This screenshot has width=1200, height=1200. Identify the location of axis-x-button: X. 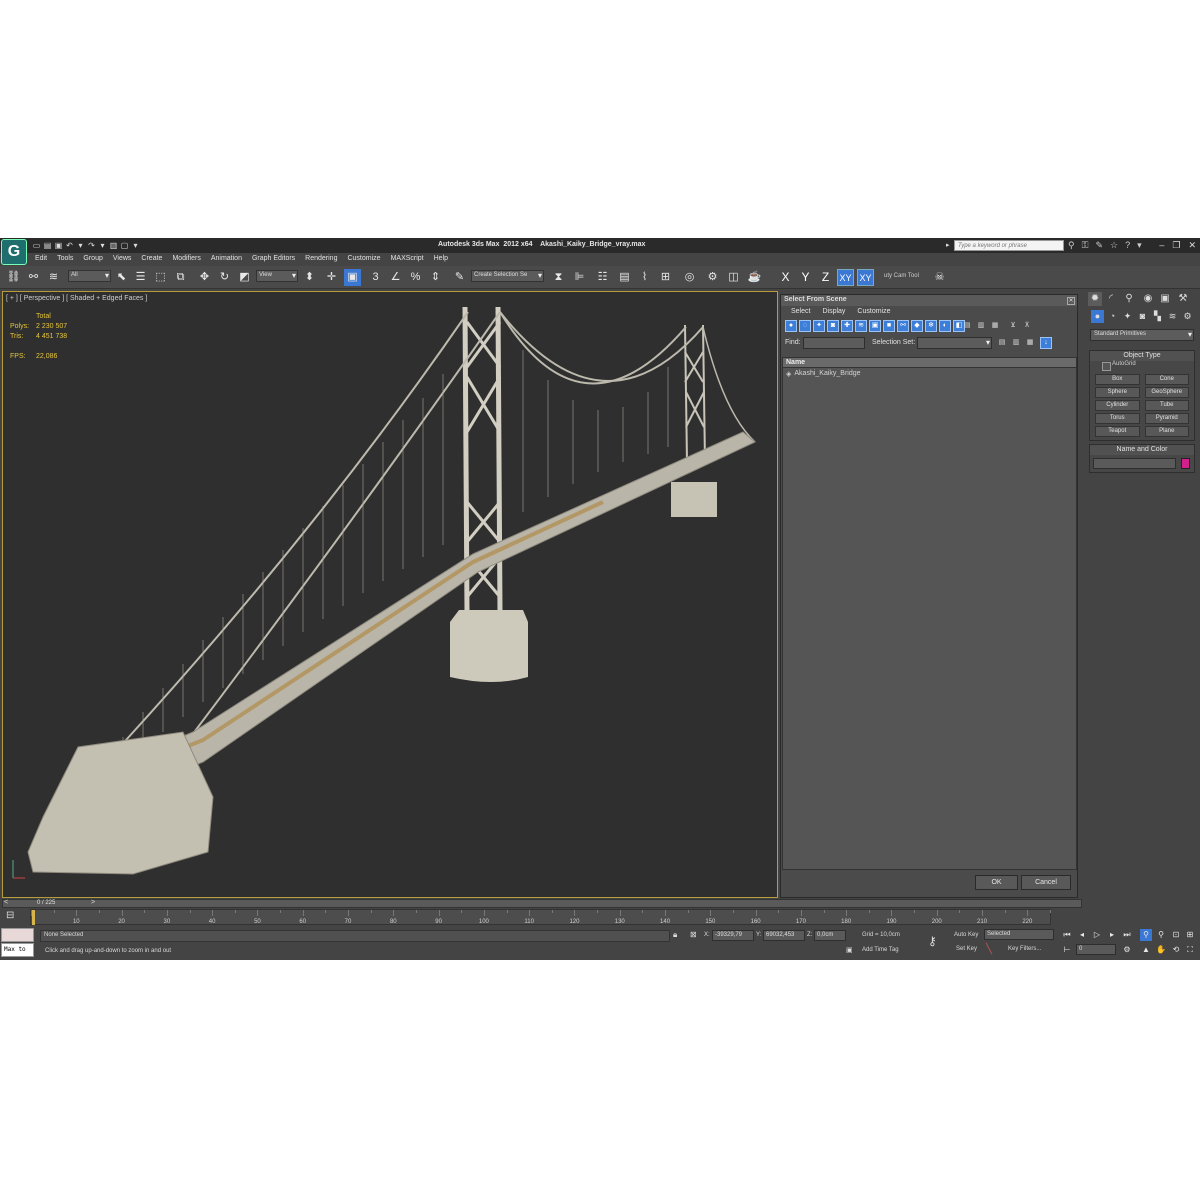
(785, 277).